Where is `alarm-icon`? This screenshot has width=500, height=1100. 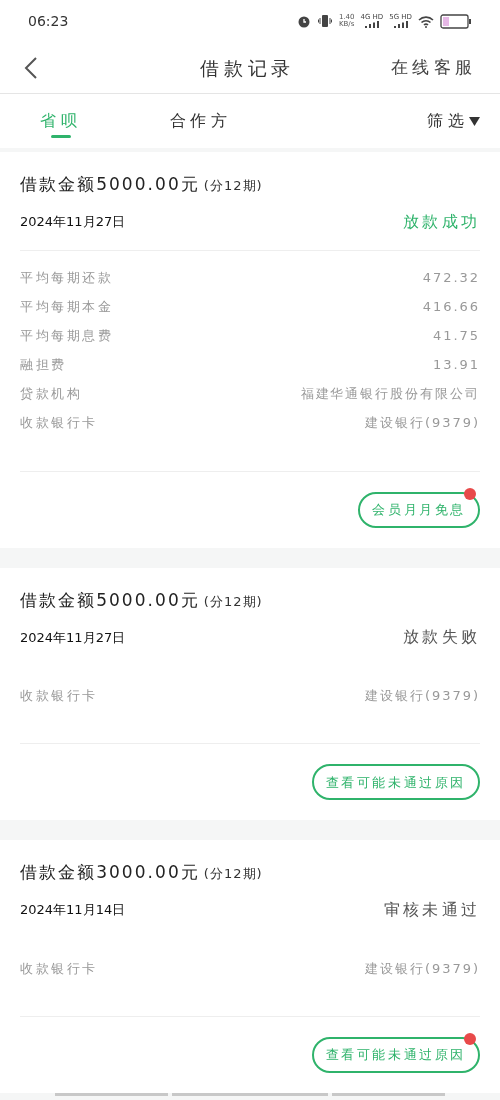
alarm-icon is located at coordinates (303, 21).